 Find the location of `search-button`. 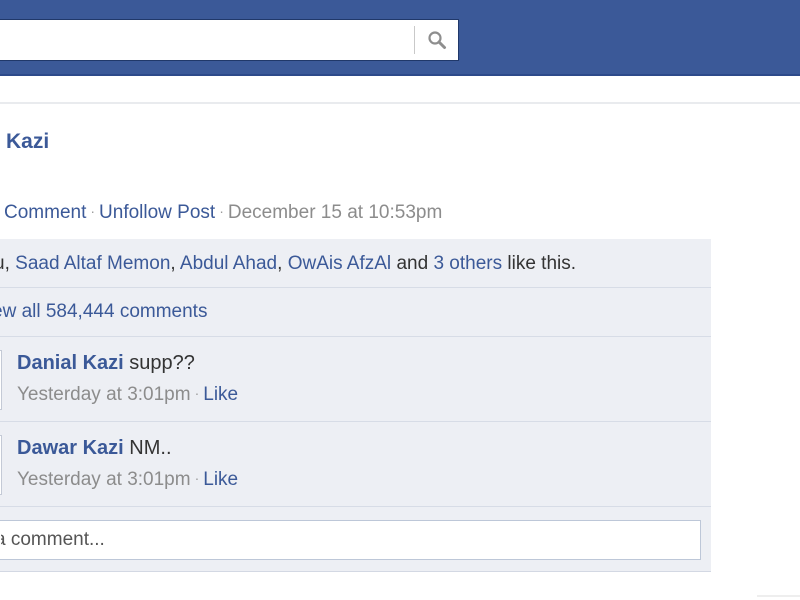

search-button is located at coordinates (437, 40).